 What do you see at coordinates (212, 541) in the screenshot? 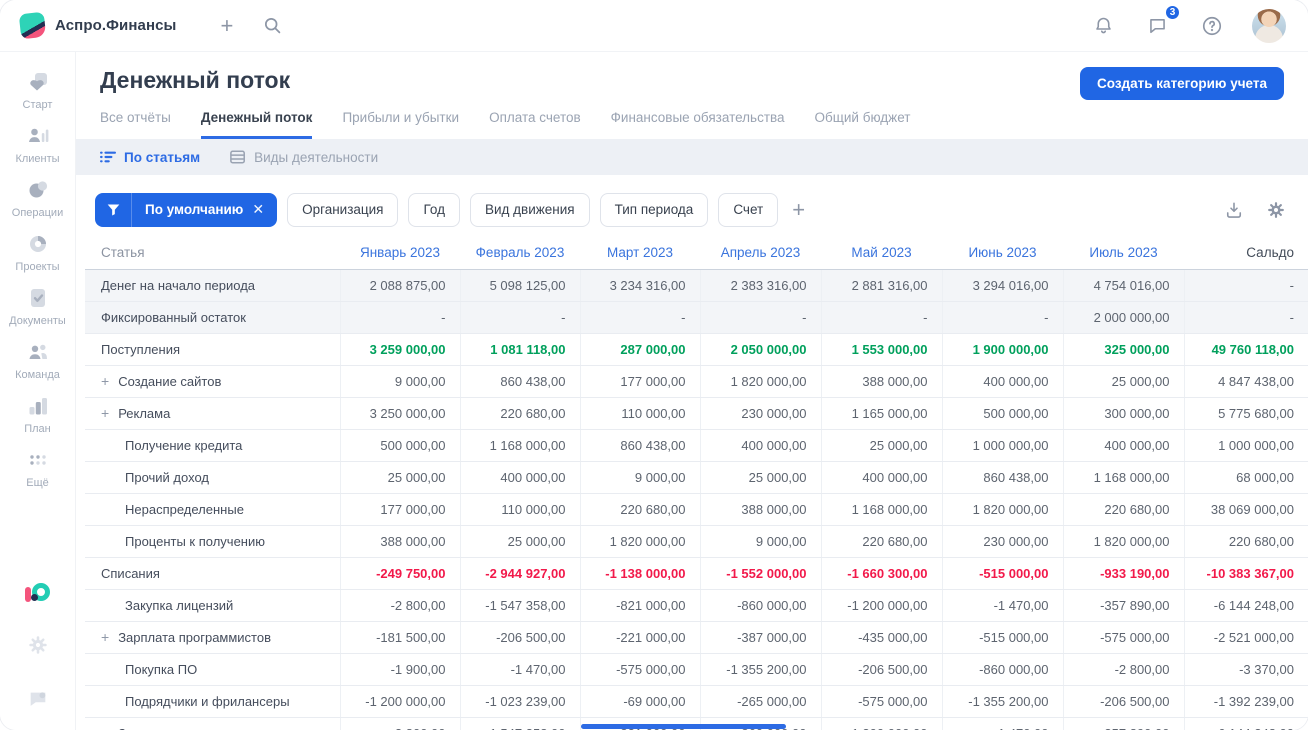
I see `row-label: Проценты к получению` at bounding box center [212, 541].